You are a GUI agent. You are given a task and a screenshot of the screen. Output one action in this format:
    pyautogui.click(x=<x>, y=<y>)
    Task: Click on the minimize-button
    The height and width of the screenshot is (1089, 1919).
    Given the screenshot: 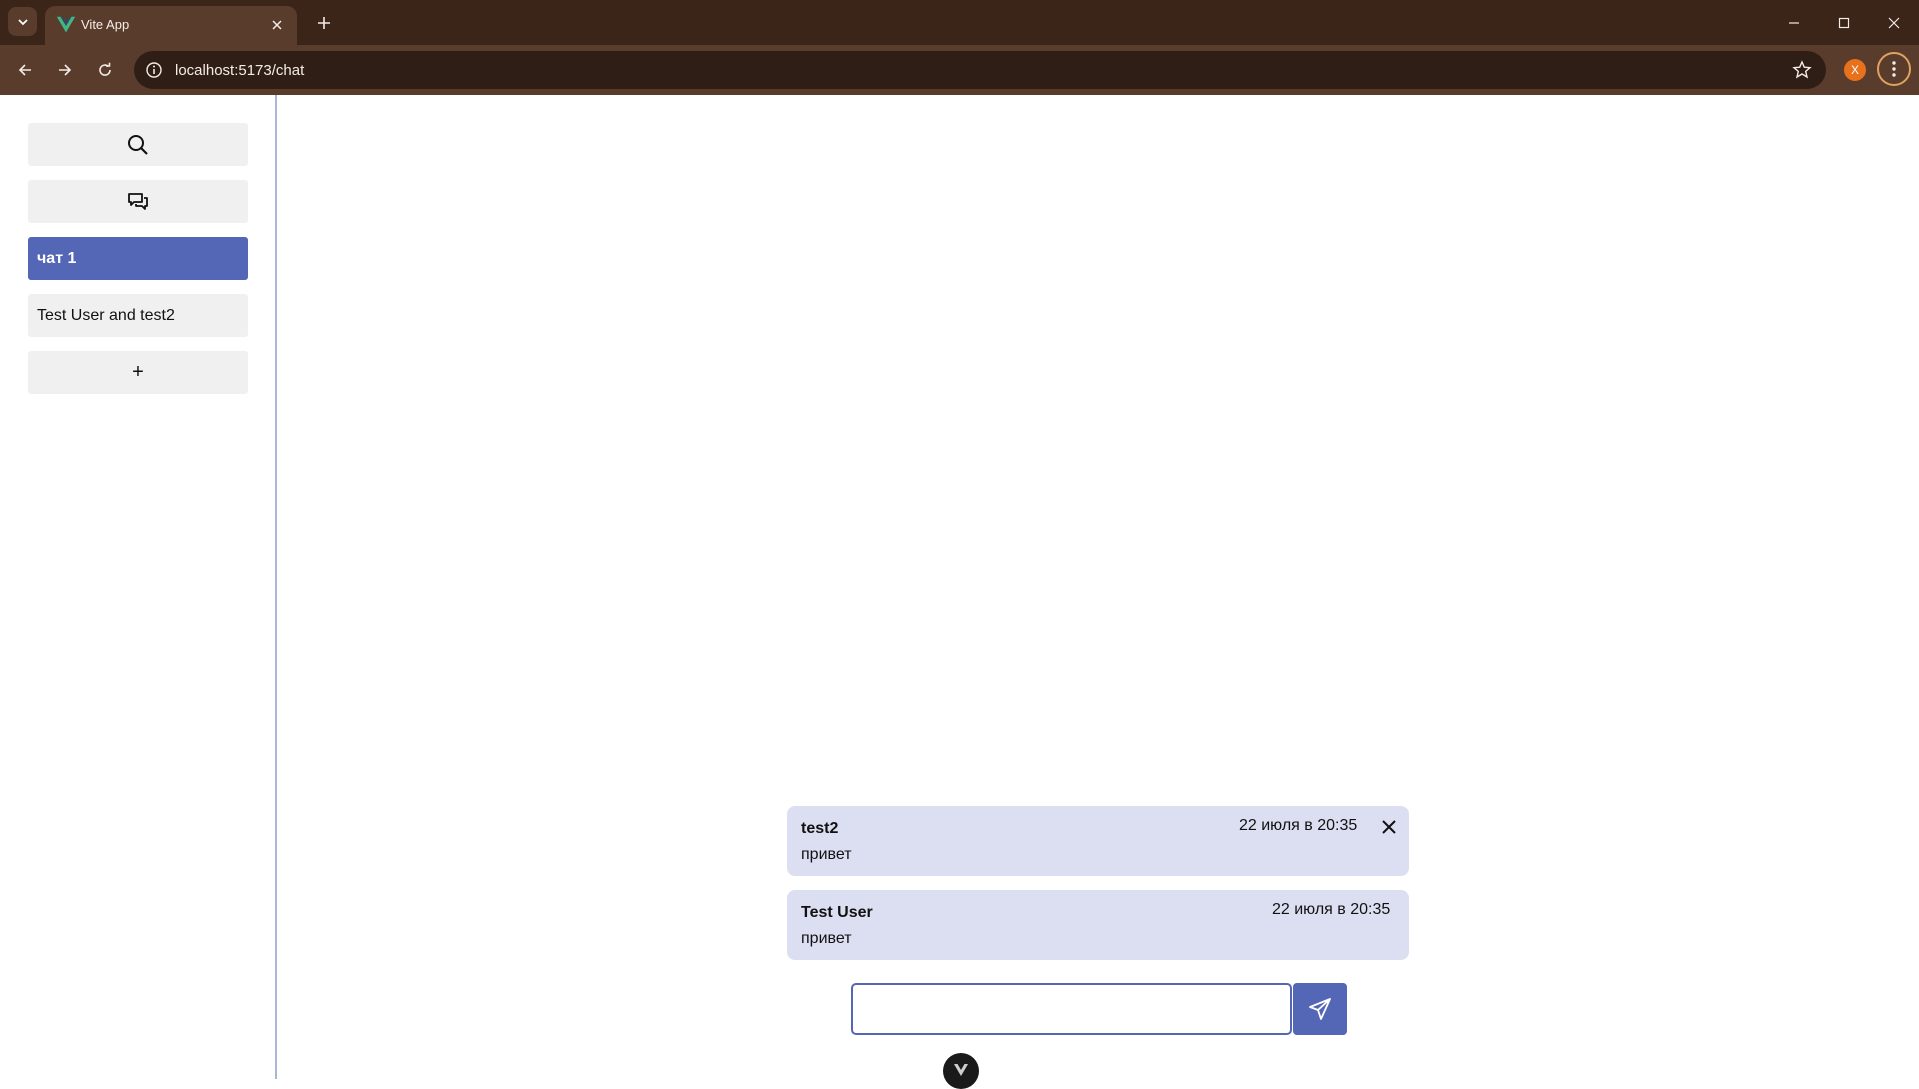 What is the action you would take?
    pyautogui.click(x=1794, y=23)
    